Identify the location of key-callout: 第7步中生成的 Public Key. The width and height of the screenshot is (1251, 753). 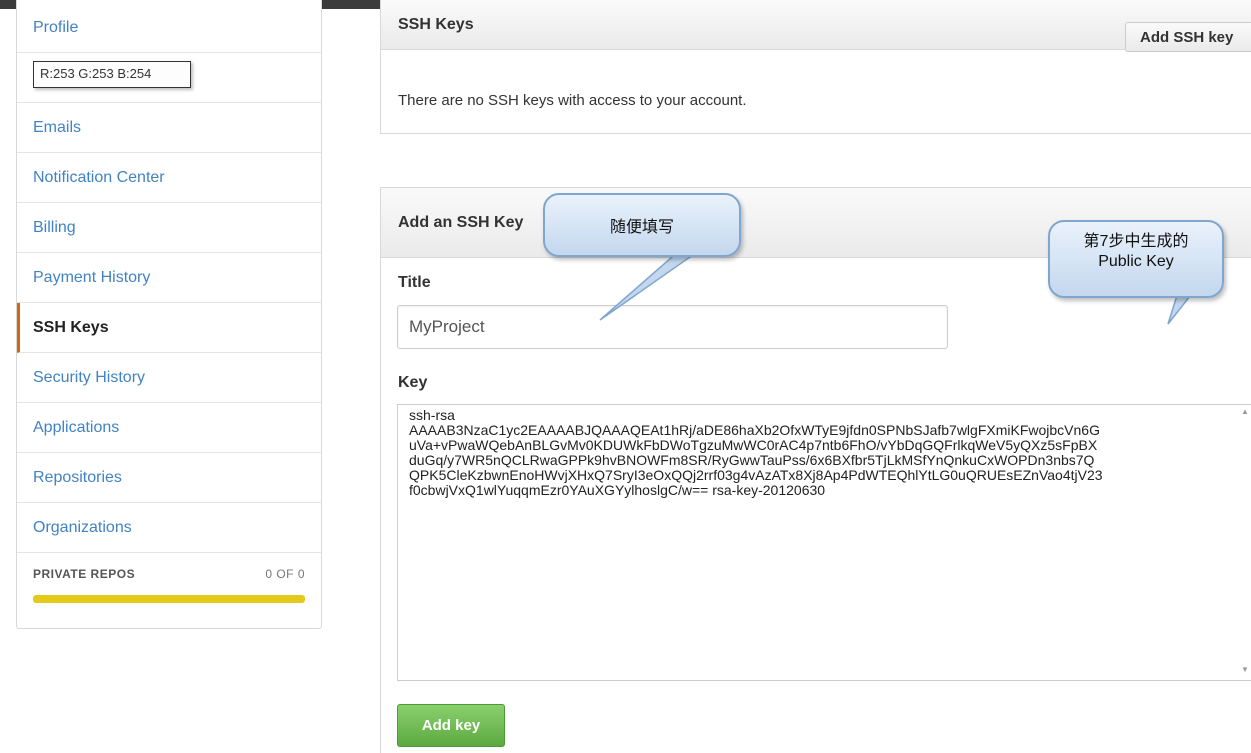
(1136, 259).